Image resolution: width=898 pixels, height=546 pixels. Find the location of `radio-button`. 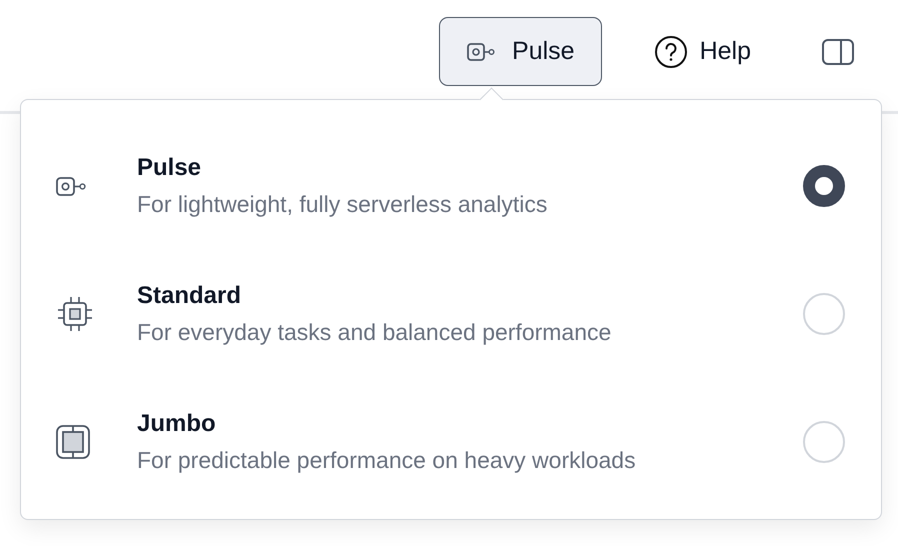

radio-button is located at coordinates (824, 186).